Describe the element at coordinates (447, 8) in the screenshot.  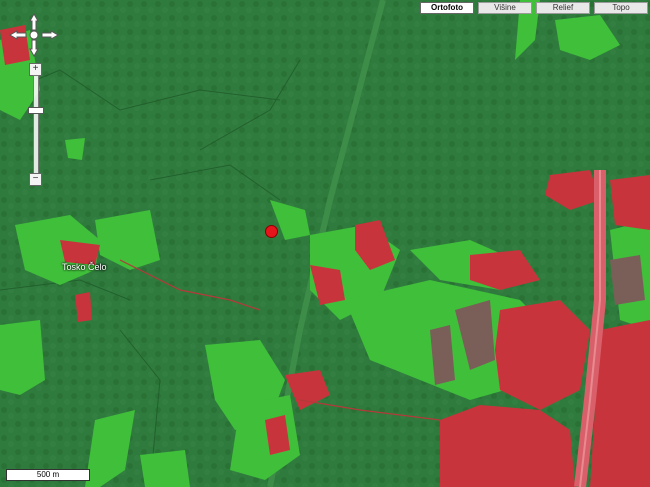
I see `layer-tab-ortofoto: Ortofoto` at that location.